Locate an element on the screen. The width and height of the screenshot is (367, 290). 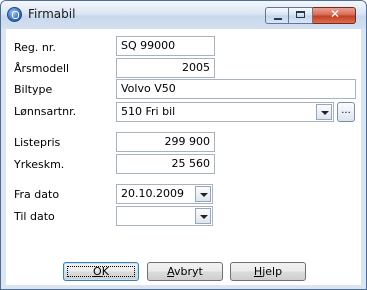
cancel-button: Avbryt is located at coordinates (185, 271).